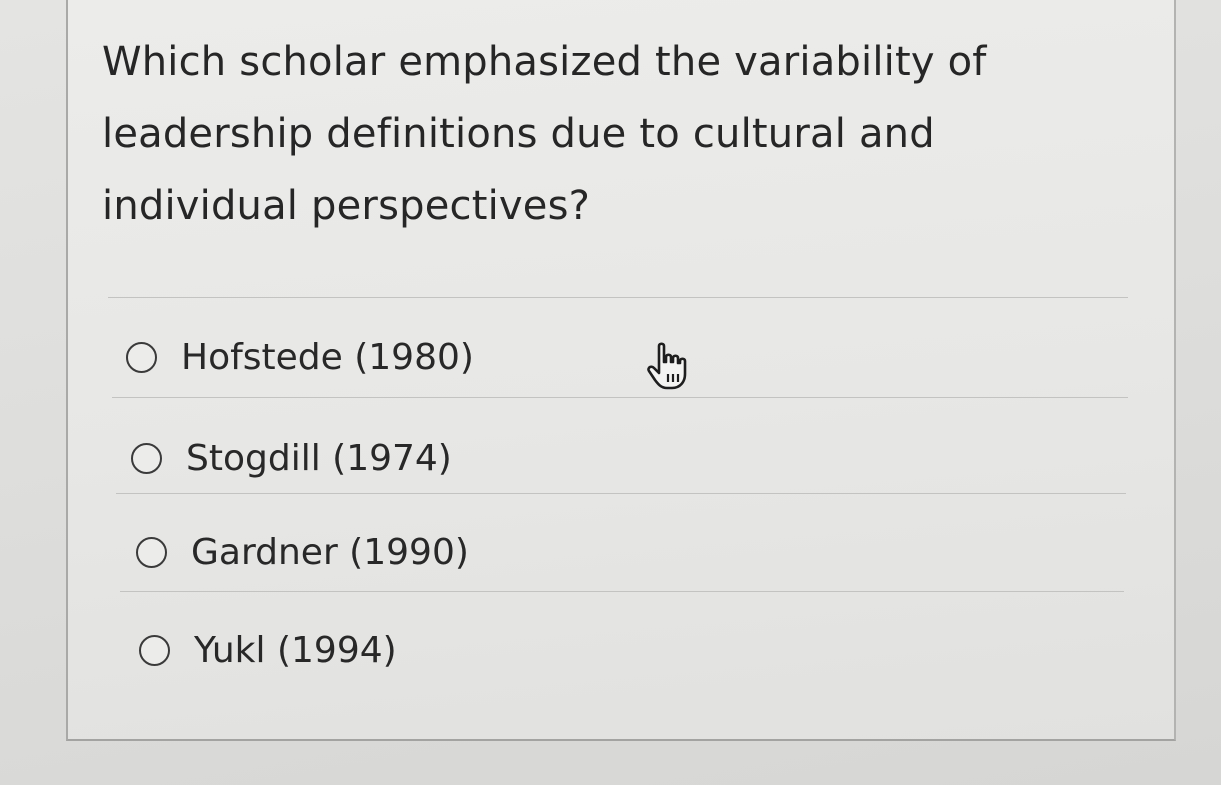 The image size is (1221, 785). I want to click on answer-option-gardner: Gardner (1990), so click(302, 552).